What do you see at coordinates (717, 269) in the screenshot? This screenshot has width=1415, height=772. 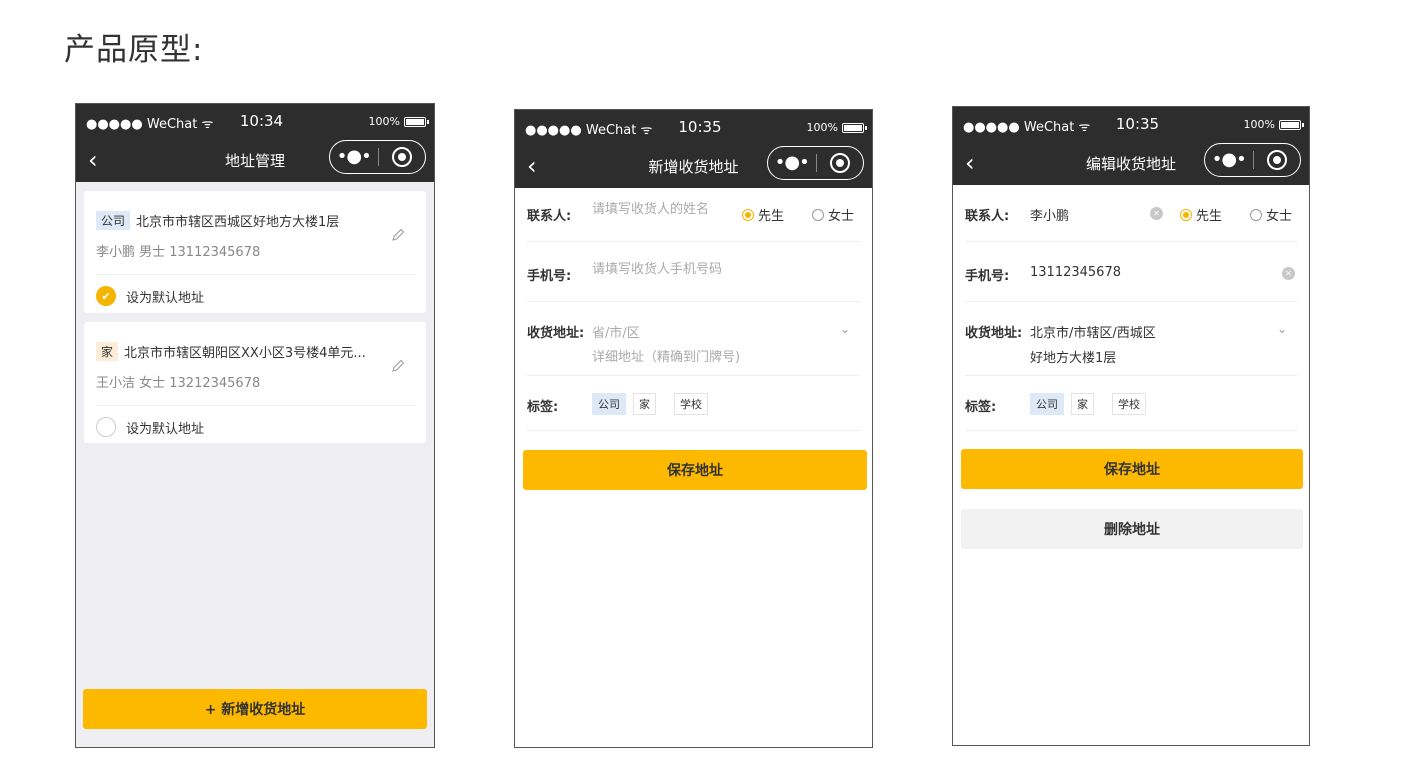 I see `phone-number-input` at bounding box center [717, 269].